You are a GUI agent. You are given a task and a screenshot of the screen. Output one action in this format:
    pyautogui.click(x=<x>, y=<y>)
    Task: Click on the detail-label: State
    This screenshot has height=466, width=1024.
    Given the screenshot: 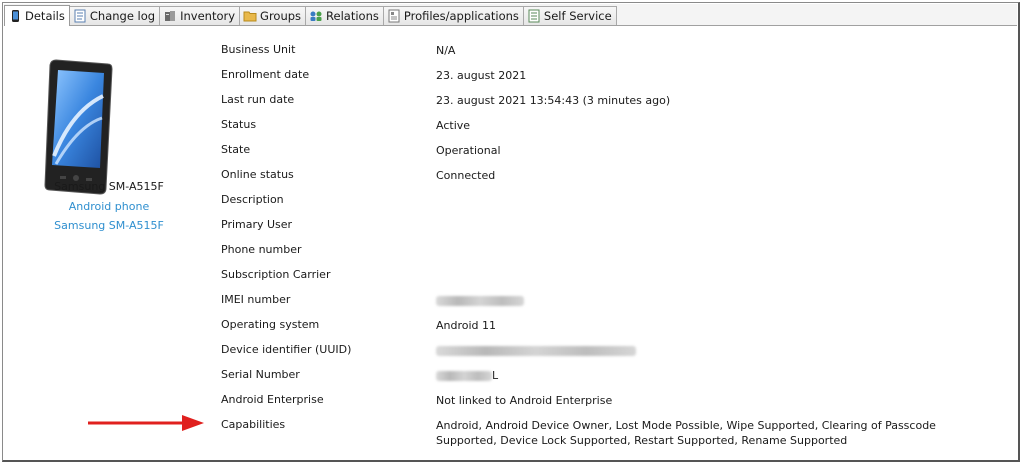 What is the action you would take?
    pyautogui.click(x=236, y=149)
    